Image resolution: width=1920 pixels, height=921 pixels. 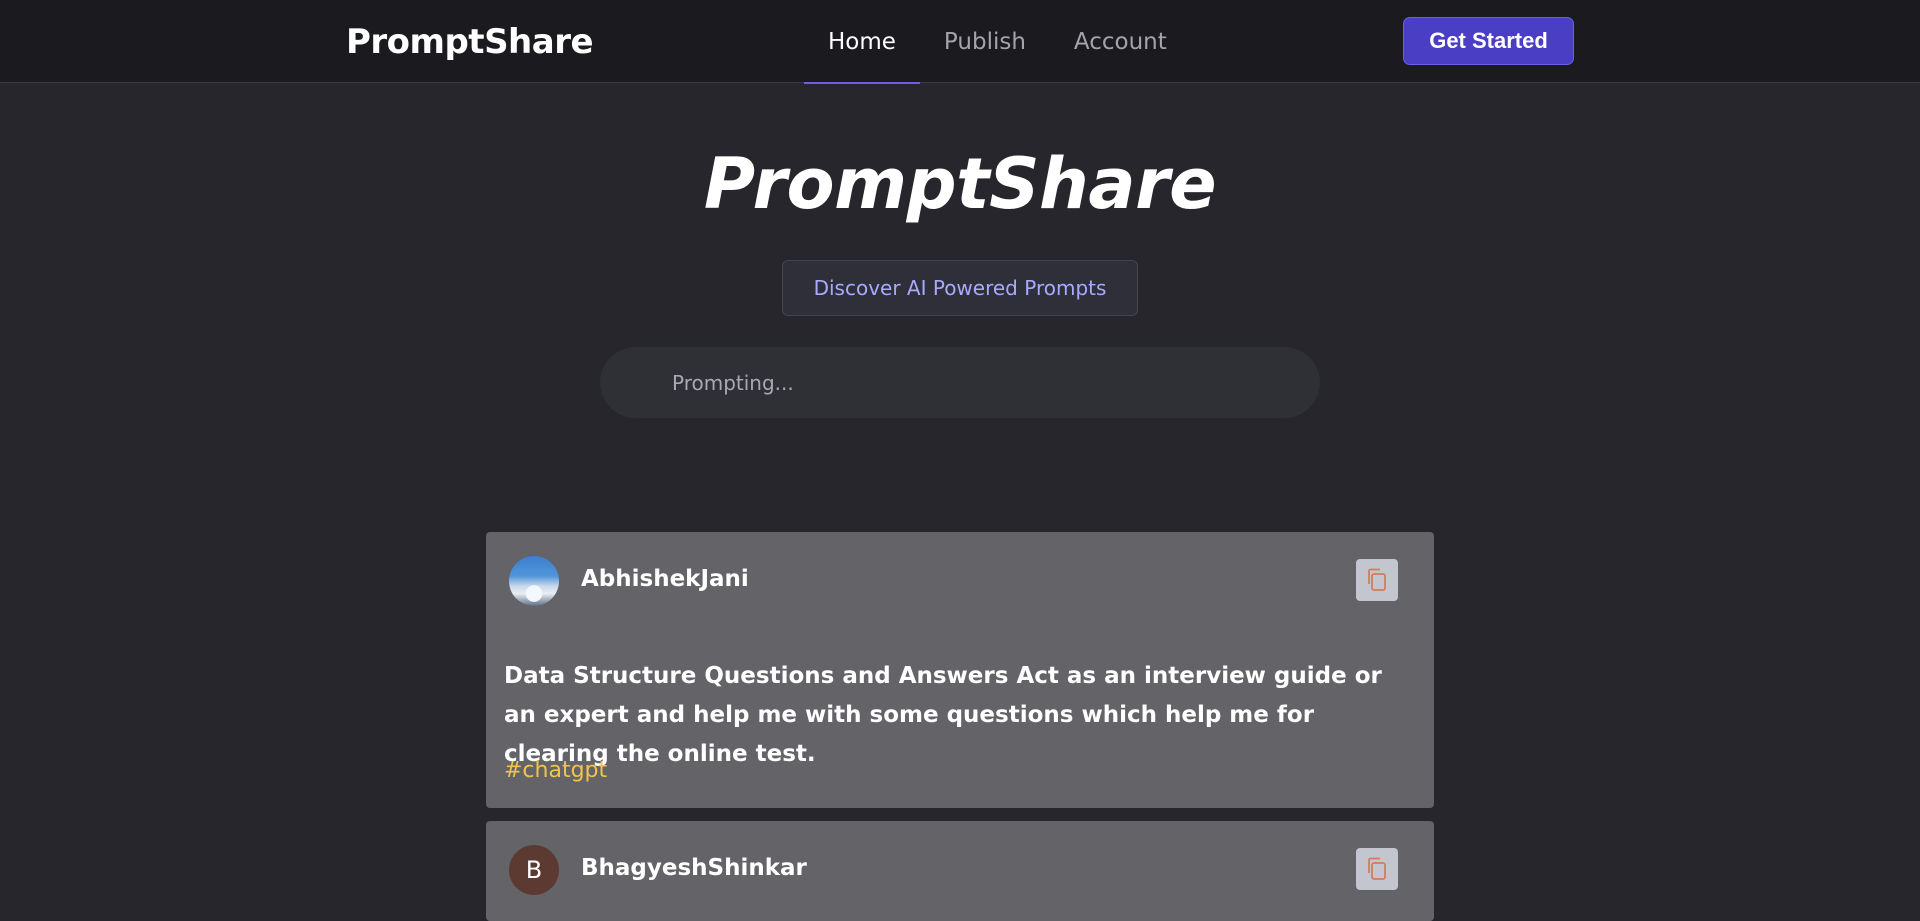 I want to click on get-started-button: Get Started, so click(x=1488, y=41).